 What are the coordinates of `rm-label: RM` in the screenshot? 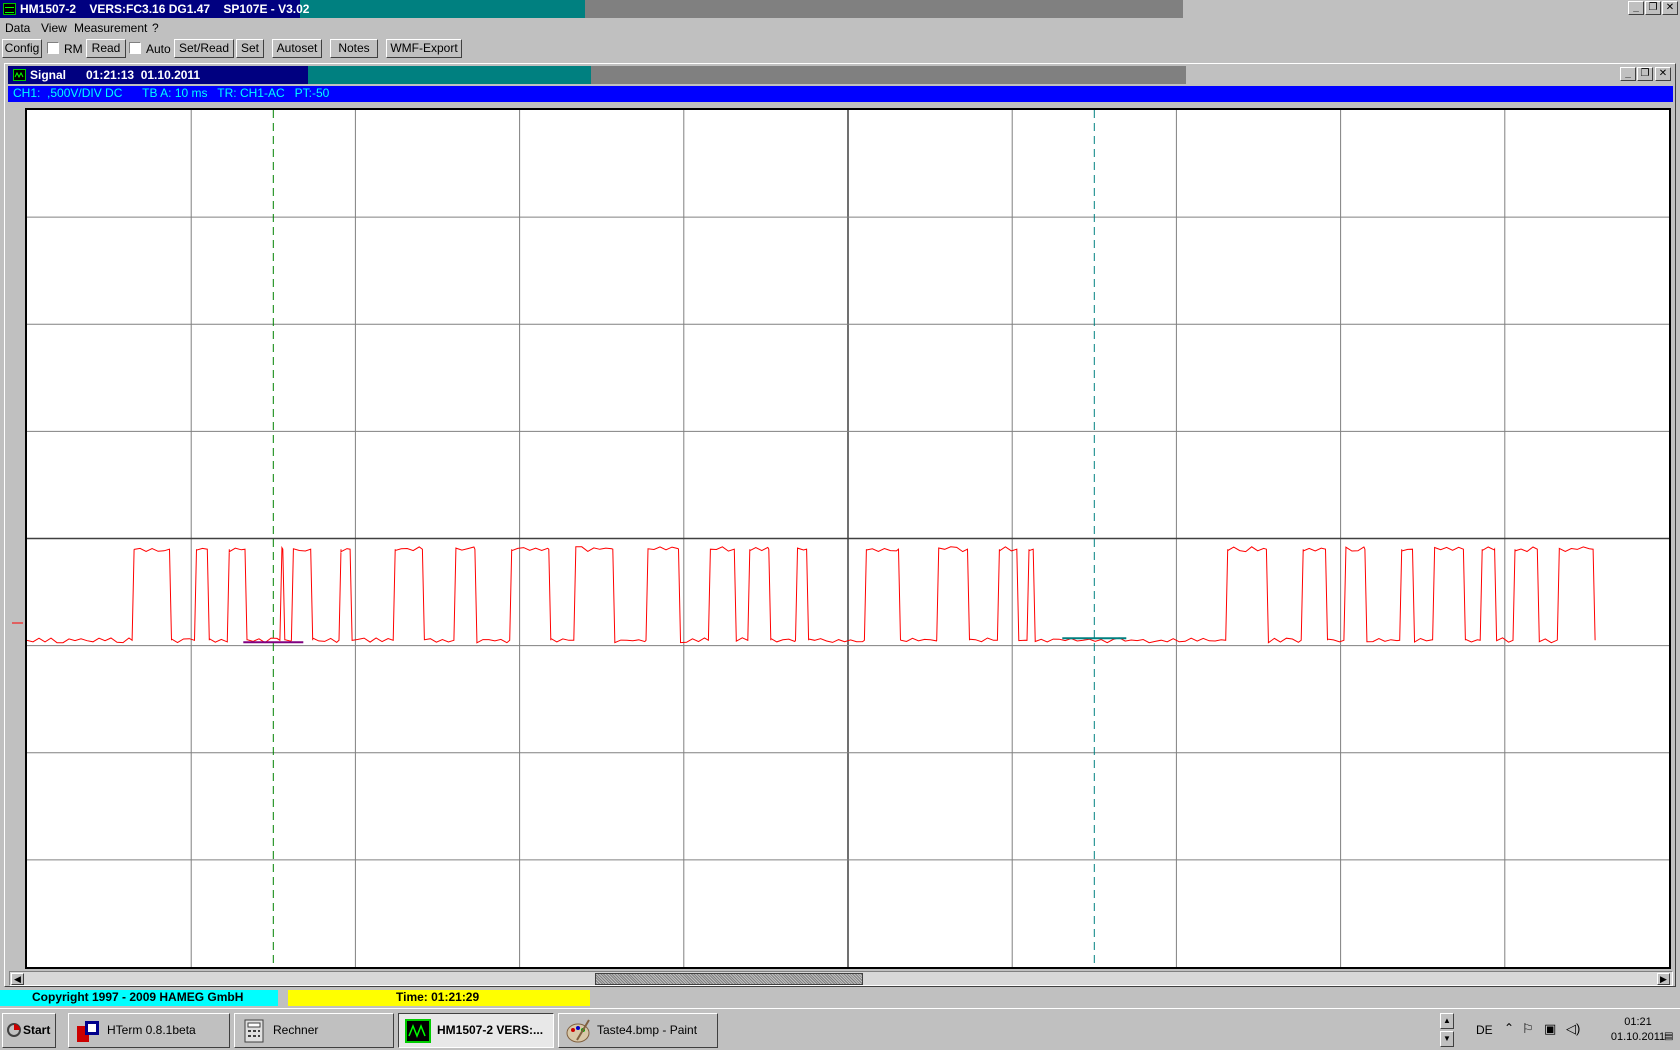 It's located at (73, 49).